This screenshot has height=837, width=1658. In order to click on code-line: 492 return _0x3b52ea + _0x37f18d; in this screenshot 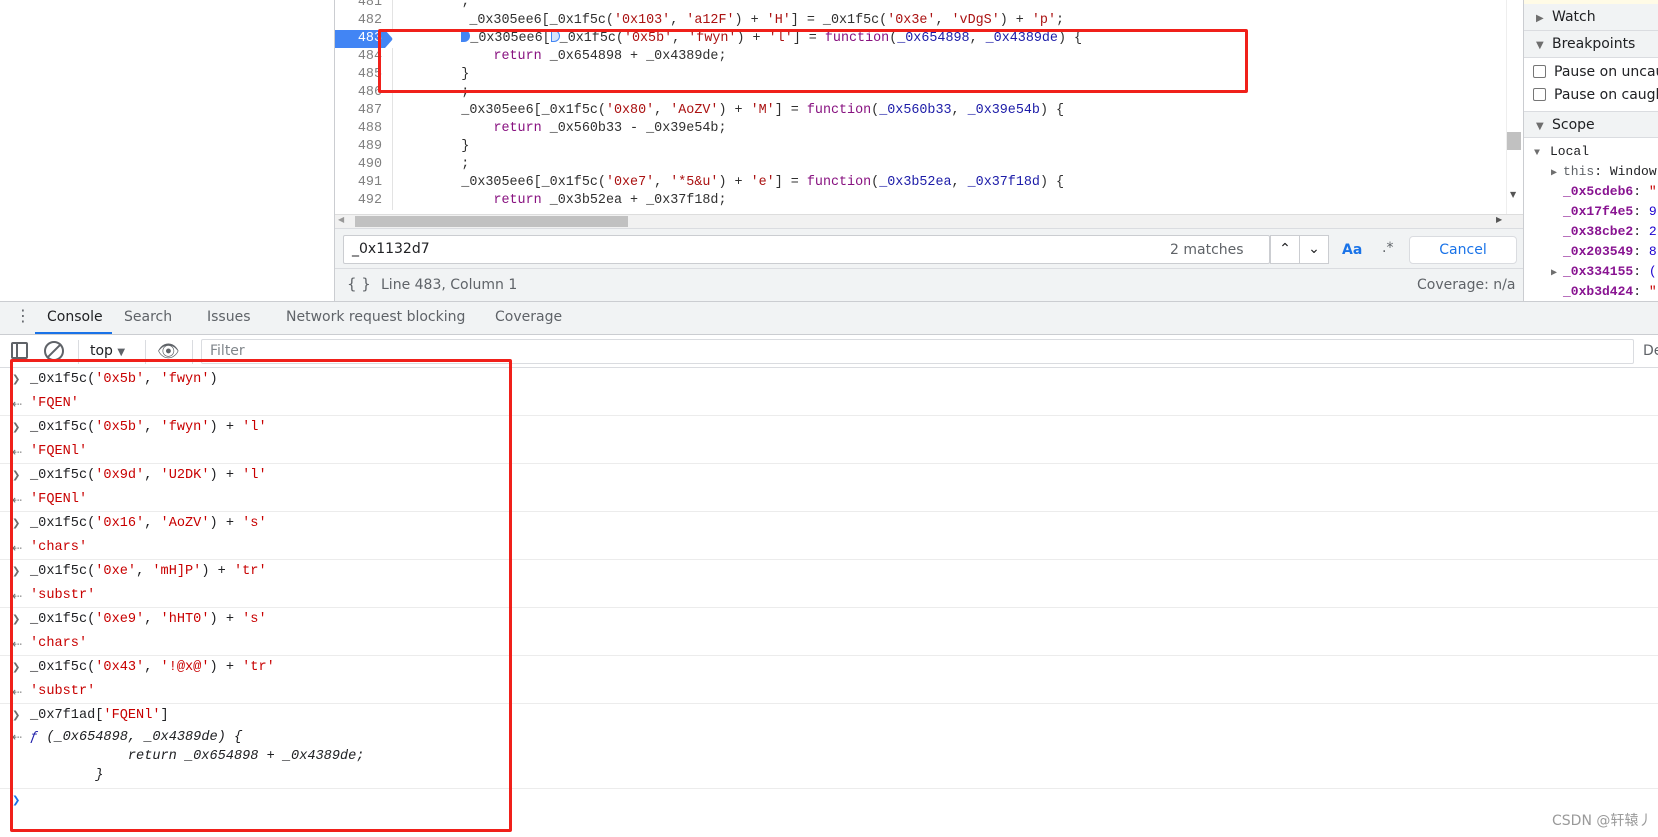, I will do `click(920, 201)`.